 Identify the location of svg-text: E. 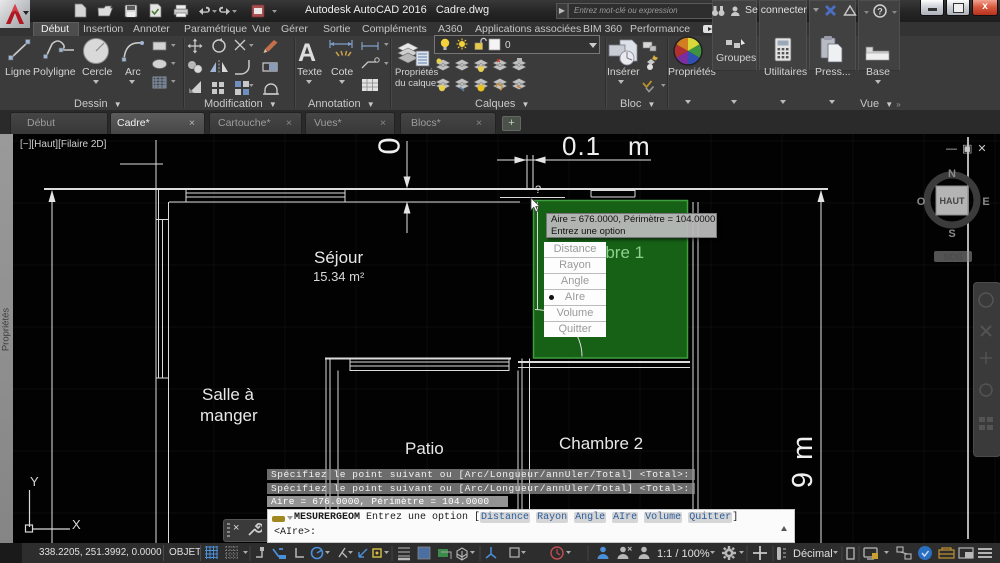
(985, 202).